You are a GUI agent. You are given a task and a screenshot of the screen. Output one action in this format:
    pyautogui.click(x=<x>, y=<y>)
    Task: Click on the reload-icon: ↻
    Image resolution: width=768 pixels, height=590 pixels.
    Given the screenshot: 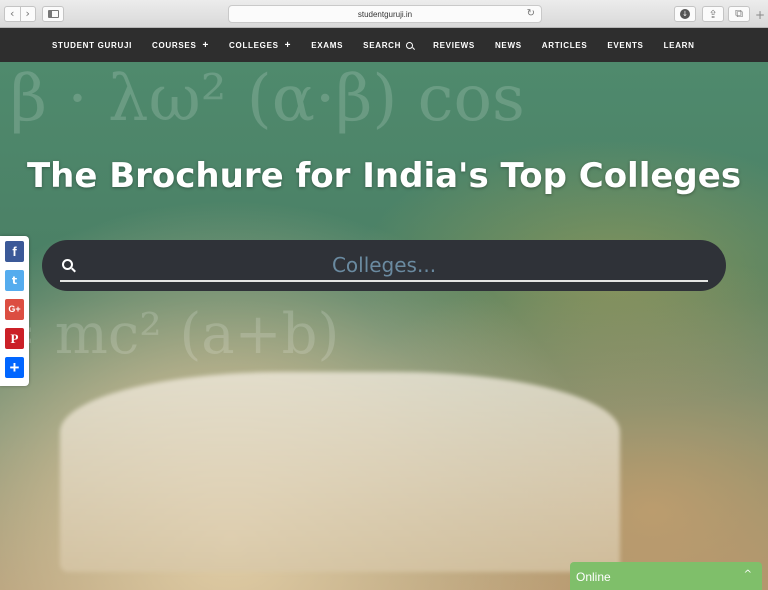 What is the action you would take?
    pyautogui.click(x=531, y=13)
    